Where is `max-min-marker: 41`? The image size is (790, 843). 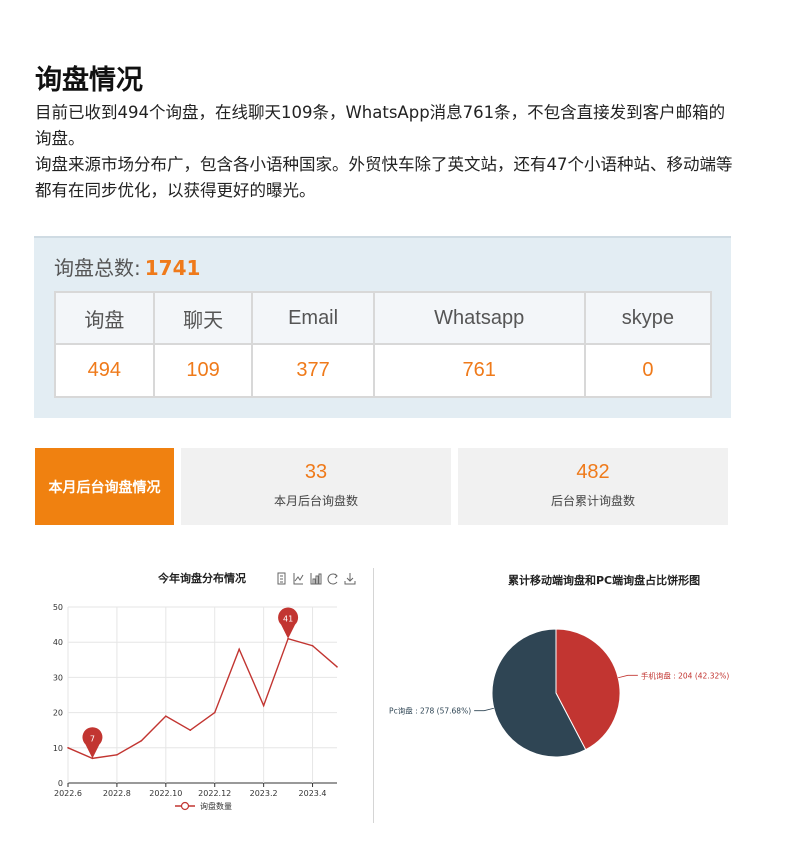
max-min-marker: 41 is located at coordinates (288, 623).